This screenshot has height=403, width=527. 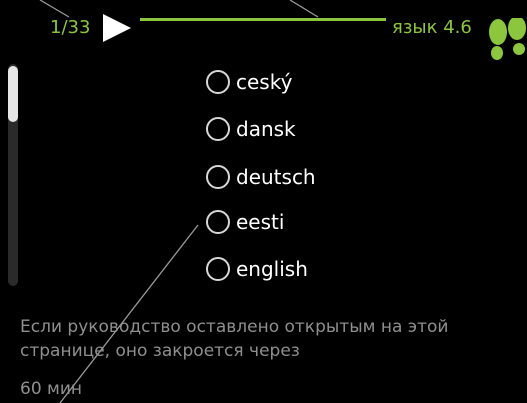 What do you see at coordinates (266, 129) in the screenshot?
I see `option-label: dansk` at bounding box center [266, 129].